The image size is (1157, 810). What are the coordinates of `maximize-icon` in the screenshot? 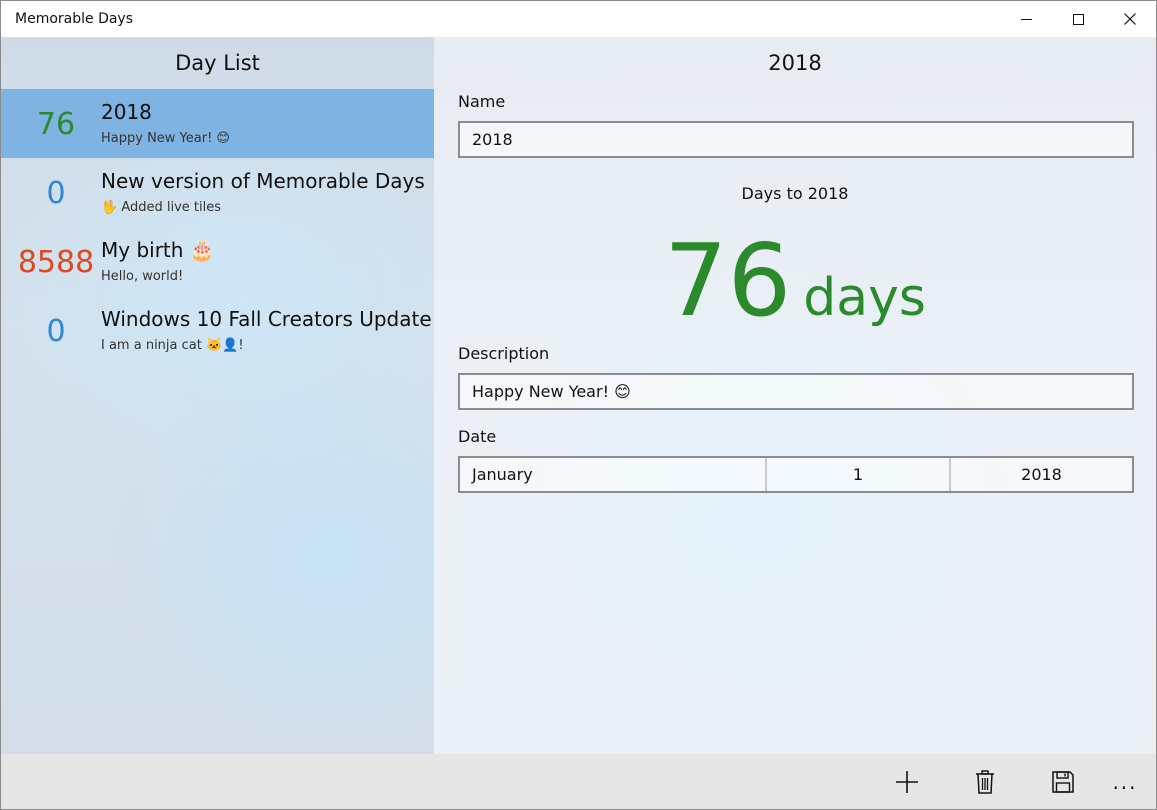 It's located at (1078, 19).